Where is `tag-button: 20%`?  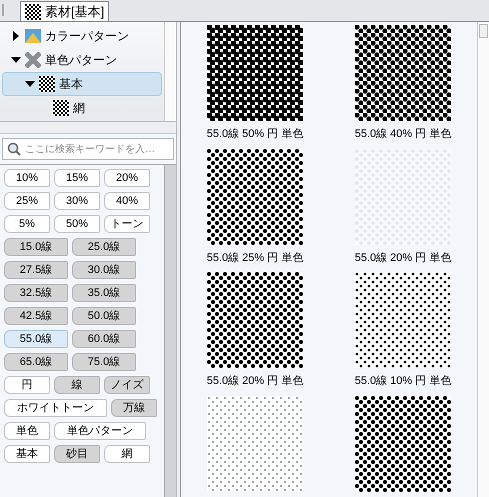 tag-button: 20% is located at coordinates (127, 178).